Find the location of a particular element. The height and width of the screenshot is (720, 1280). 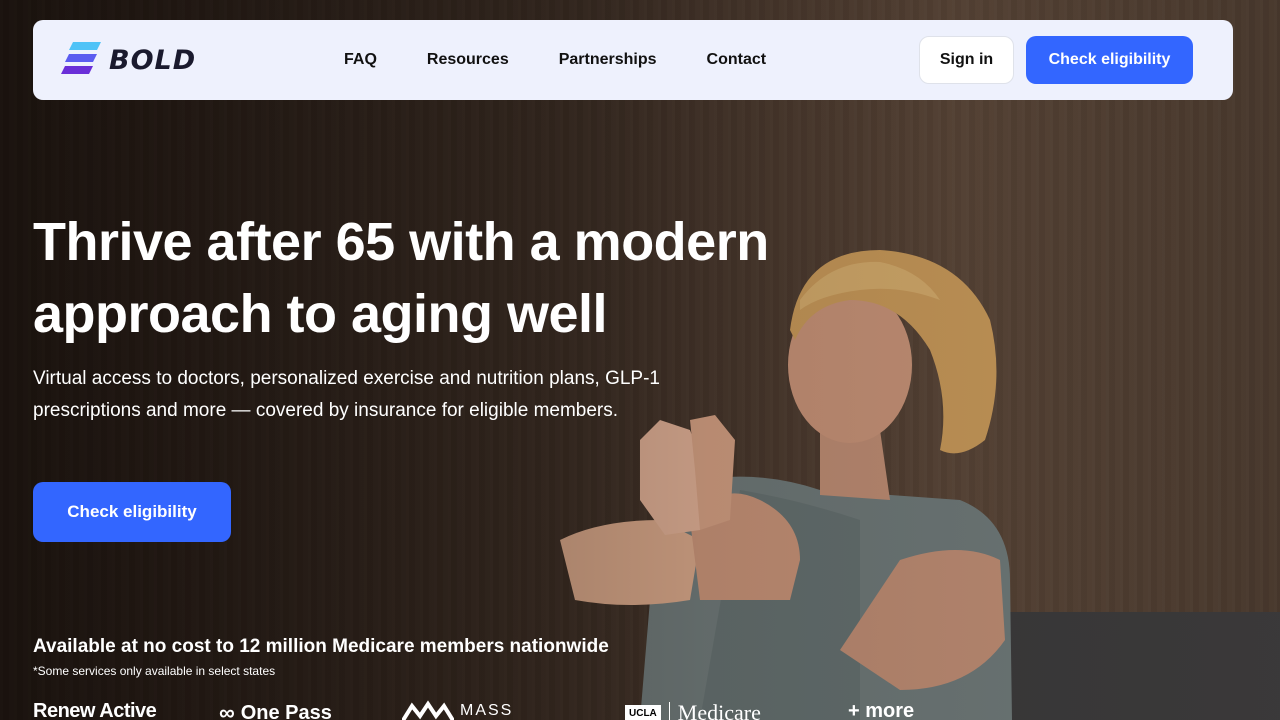

mass-mountain-icon is located at coordinates (428, 710).